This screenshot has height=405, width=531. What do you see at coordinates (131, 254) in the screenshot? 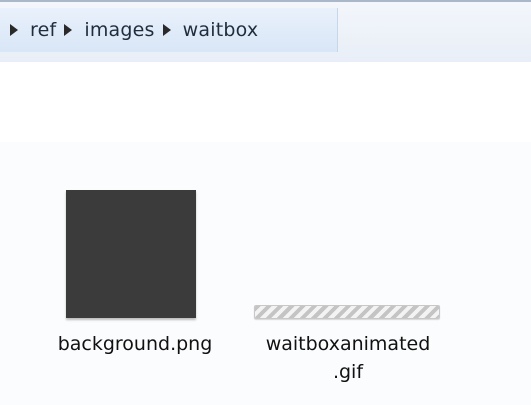
I see `background-png-thumbnail` at bounding box center [131, 254].